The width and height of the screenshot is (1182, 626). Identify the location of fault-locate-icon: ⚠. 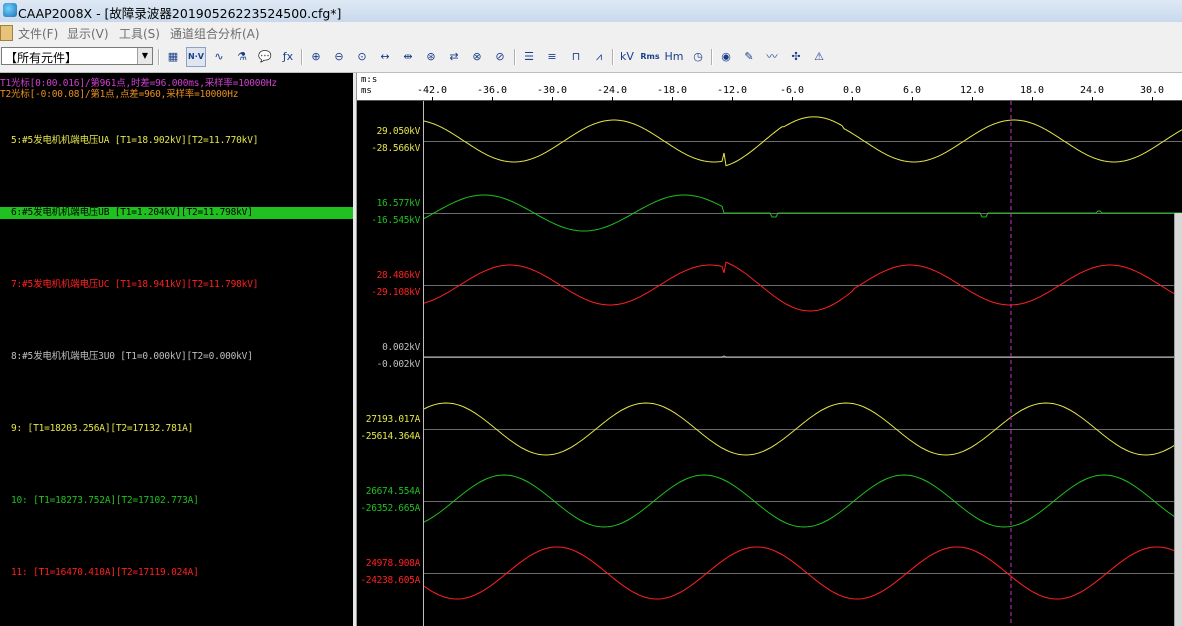
(819, 57).